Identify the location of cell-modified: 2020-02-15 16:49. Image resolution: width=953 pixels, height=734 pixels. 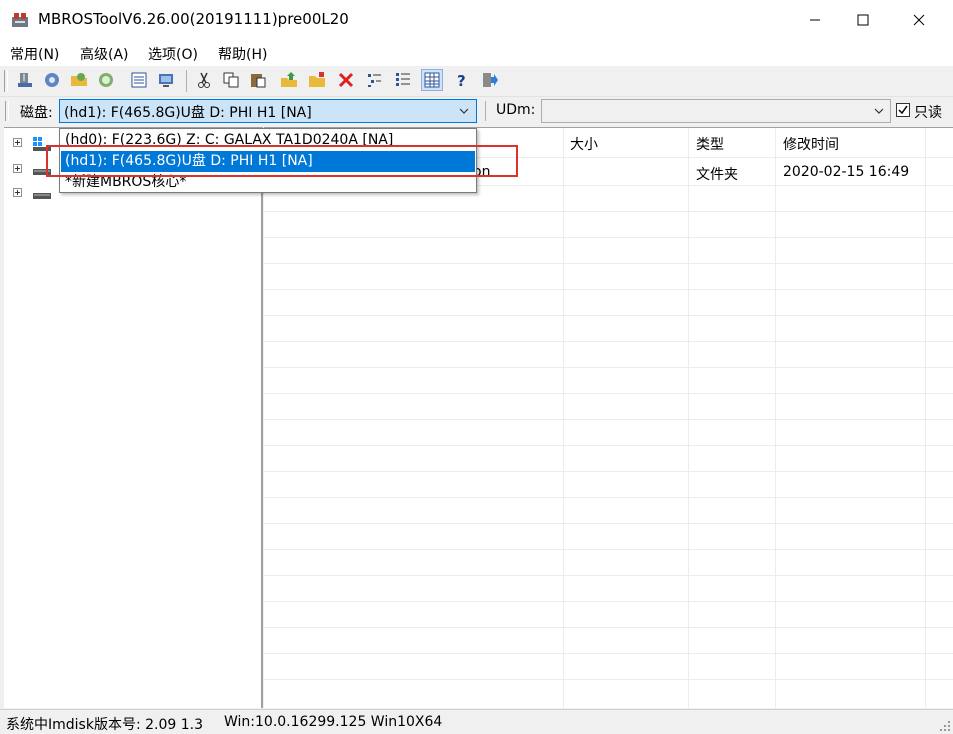
(846, 172).